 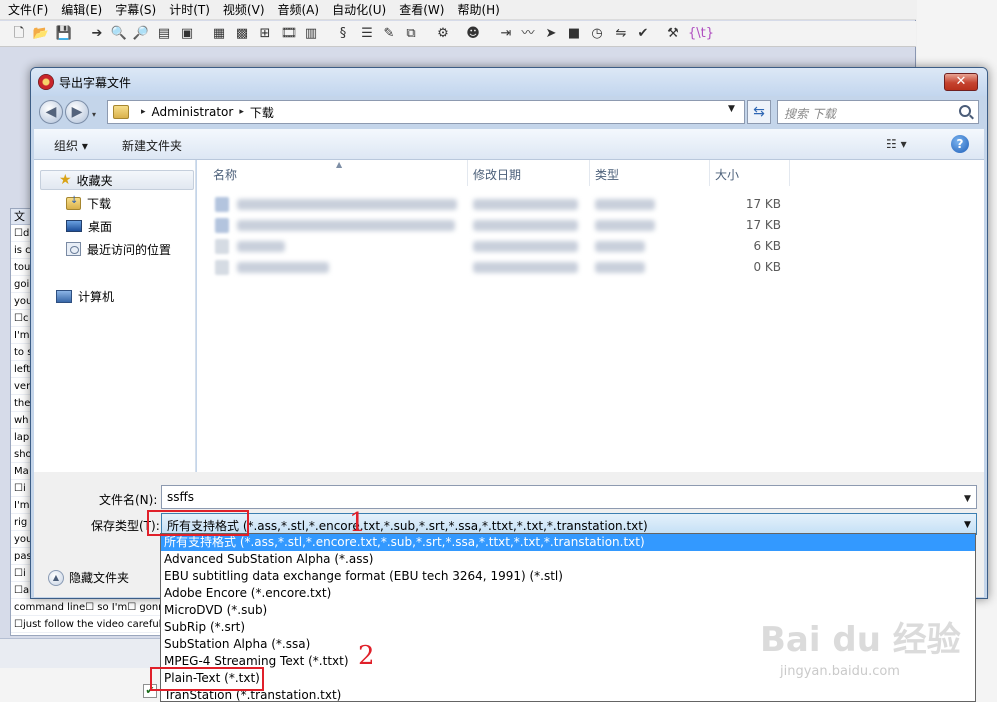 What do you see at coordinates (896, 144) in the screenshot?
I see `view-options-icon: ☷ ▾` at bounding box center [896, 144].